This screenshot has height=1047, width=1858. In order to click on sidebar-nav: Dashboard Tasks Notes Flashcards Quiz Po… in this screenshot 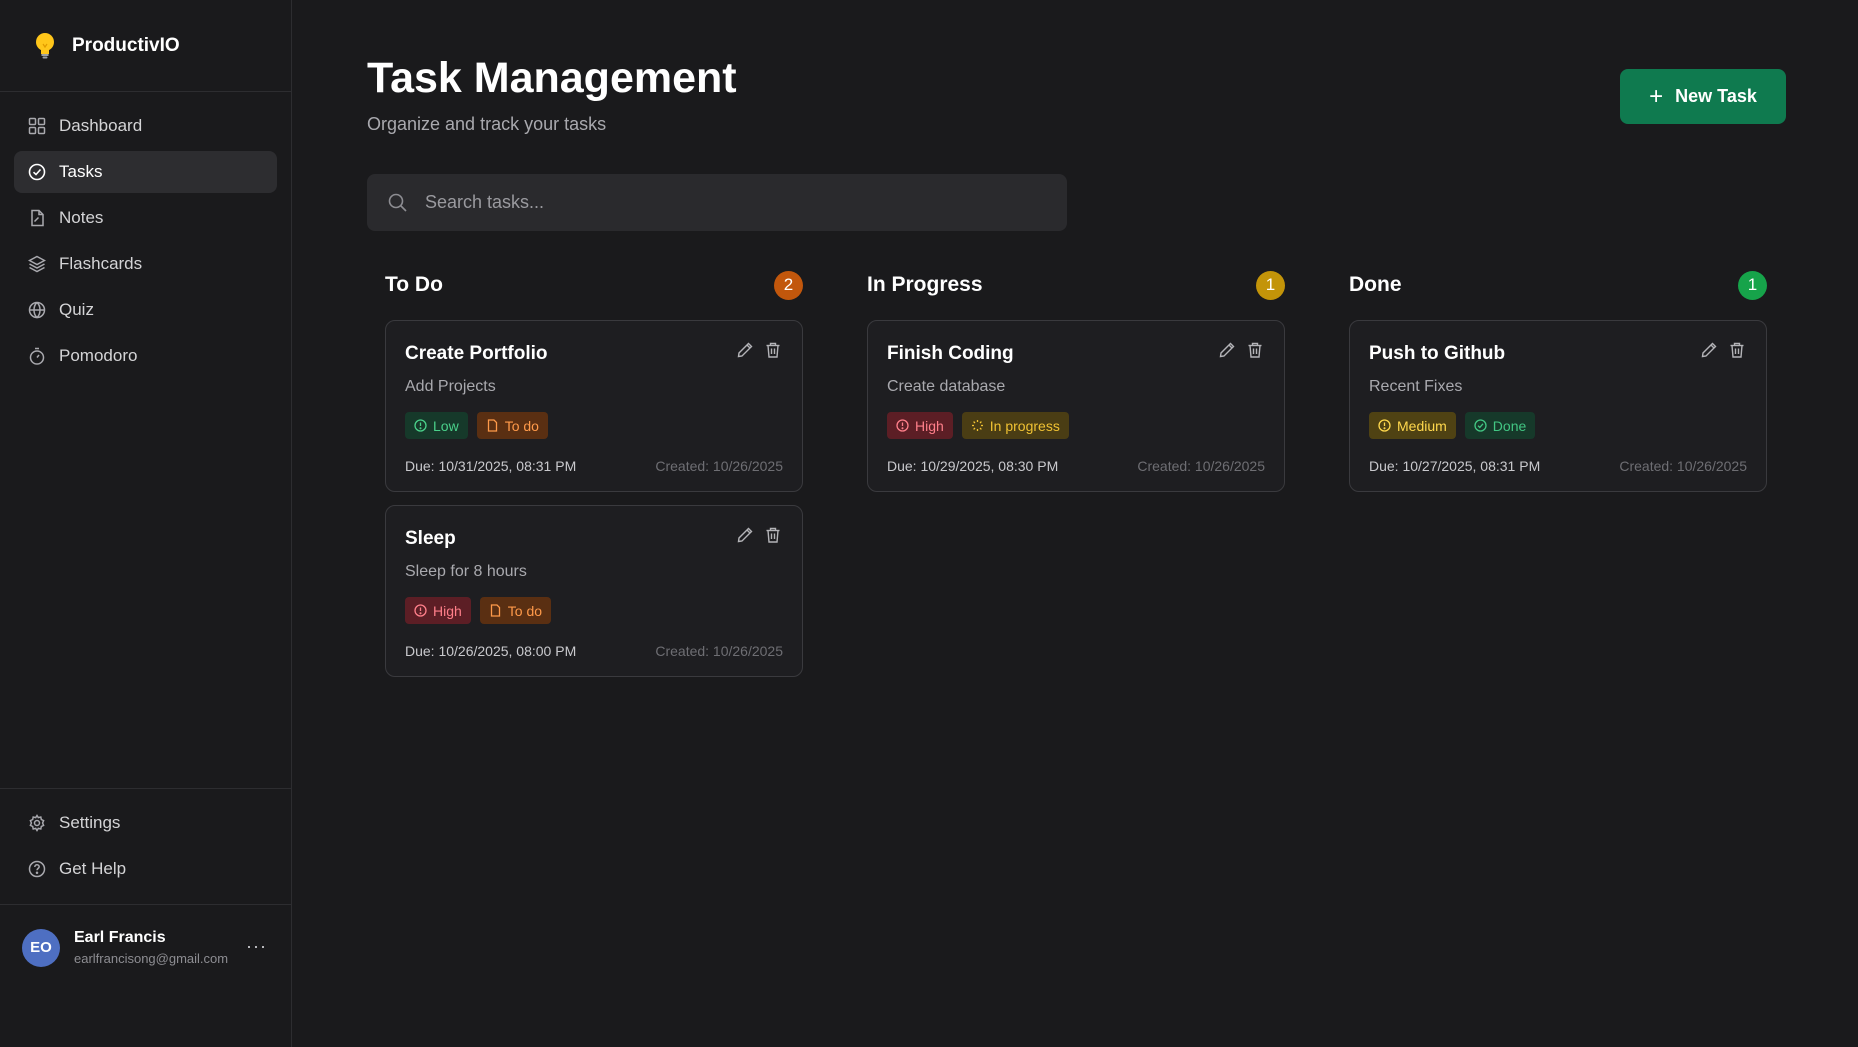, I will do `click(145, 234)`.